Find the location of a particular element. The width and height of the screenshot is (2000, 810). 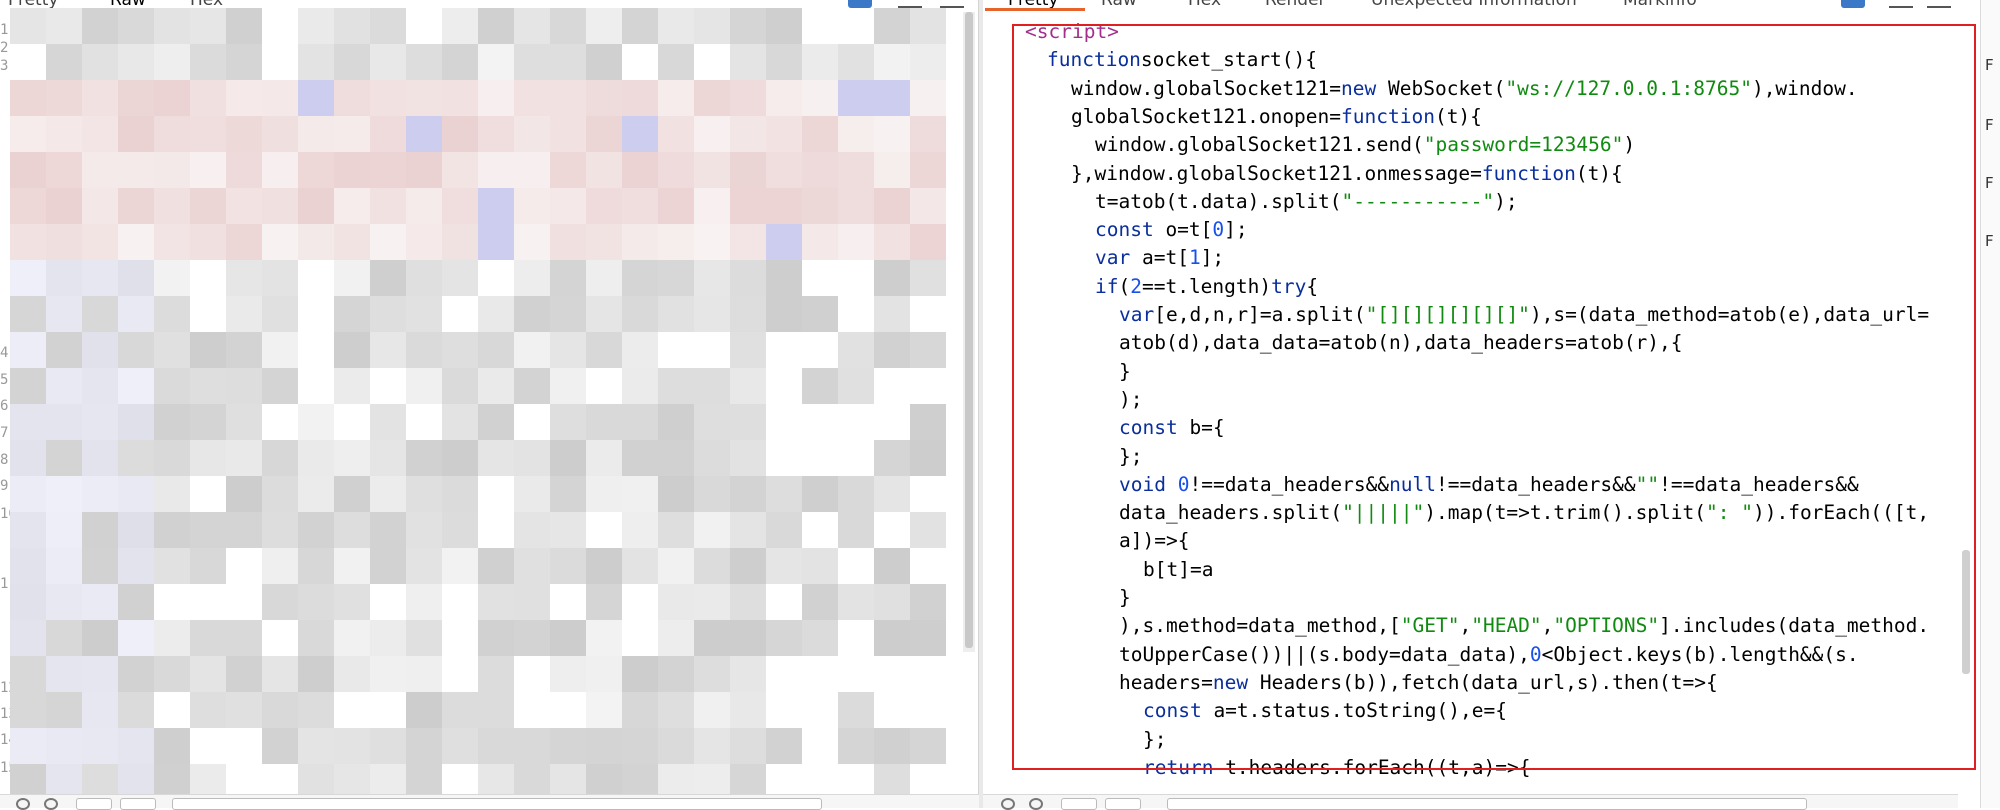

code-line: ); is located at coordinates (1130, 400).